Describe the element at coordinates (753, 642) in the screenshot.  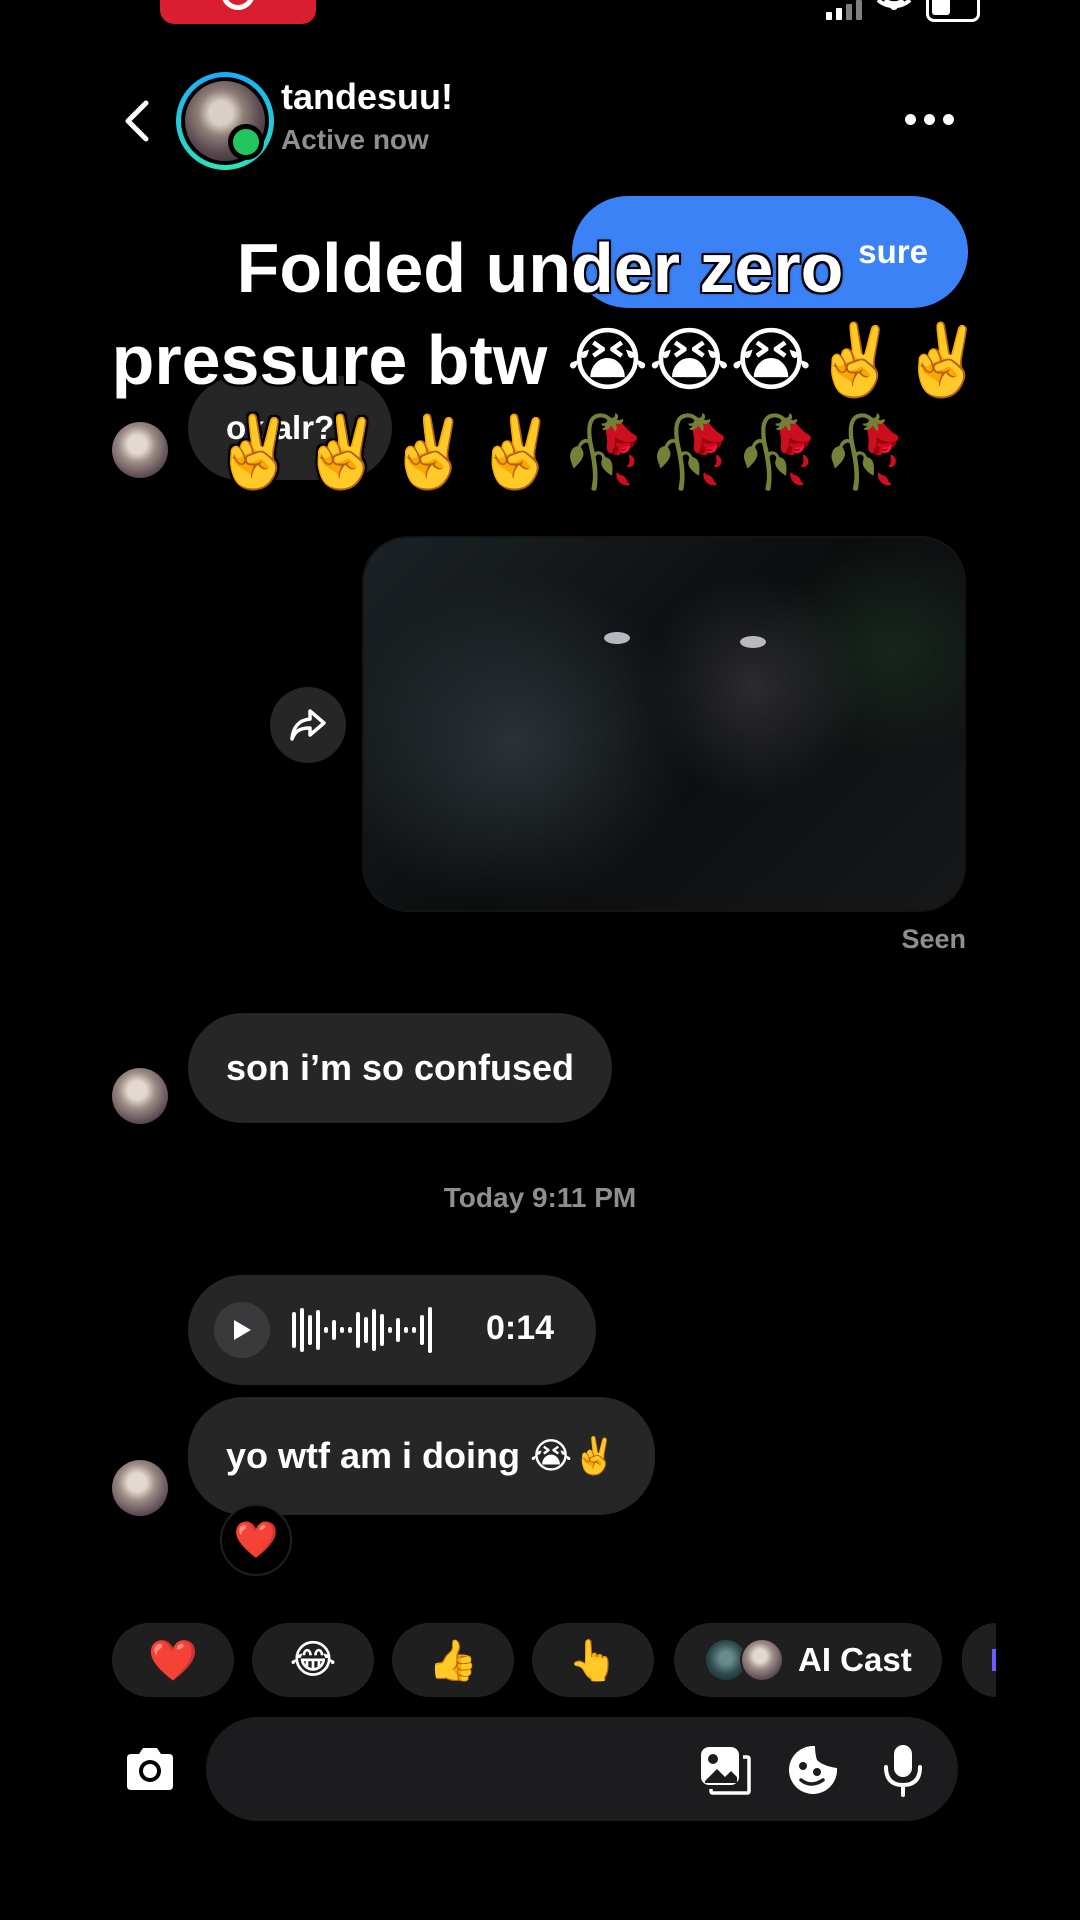
I see `media-detail-eye-right` at that location.